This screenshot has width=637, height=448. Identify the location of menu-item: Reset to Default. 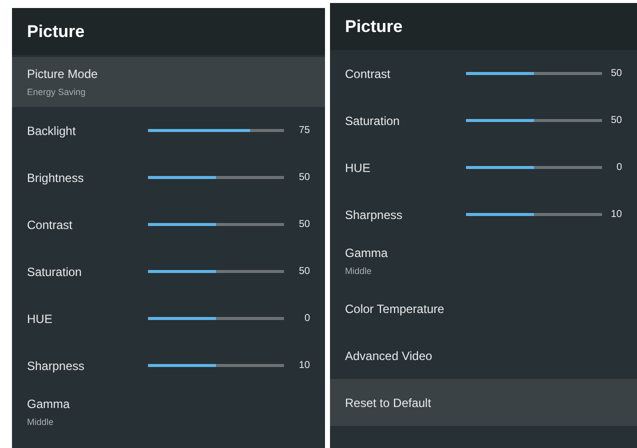
(483, 402).